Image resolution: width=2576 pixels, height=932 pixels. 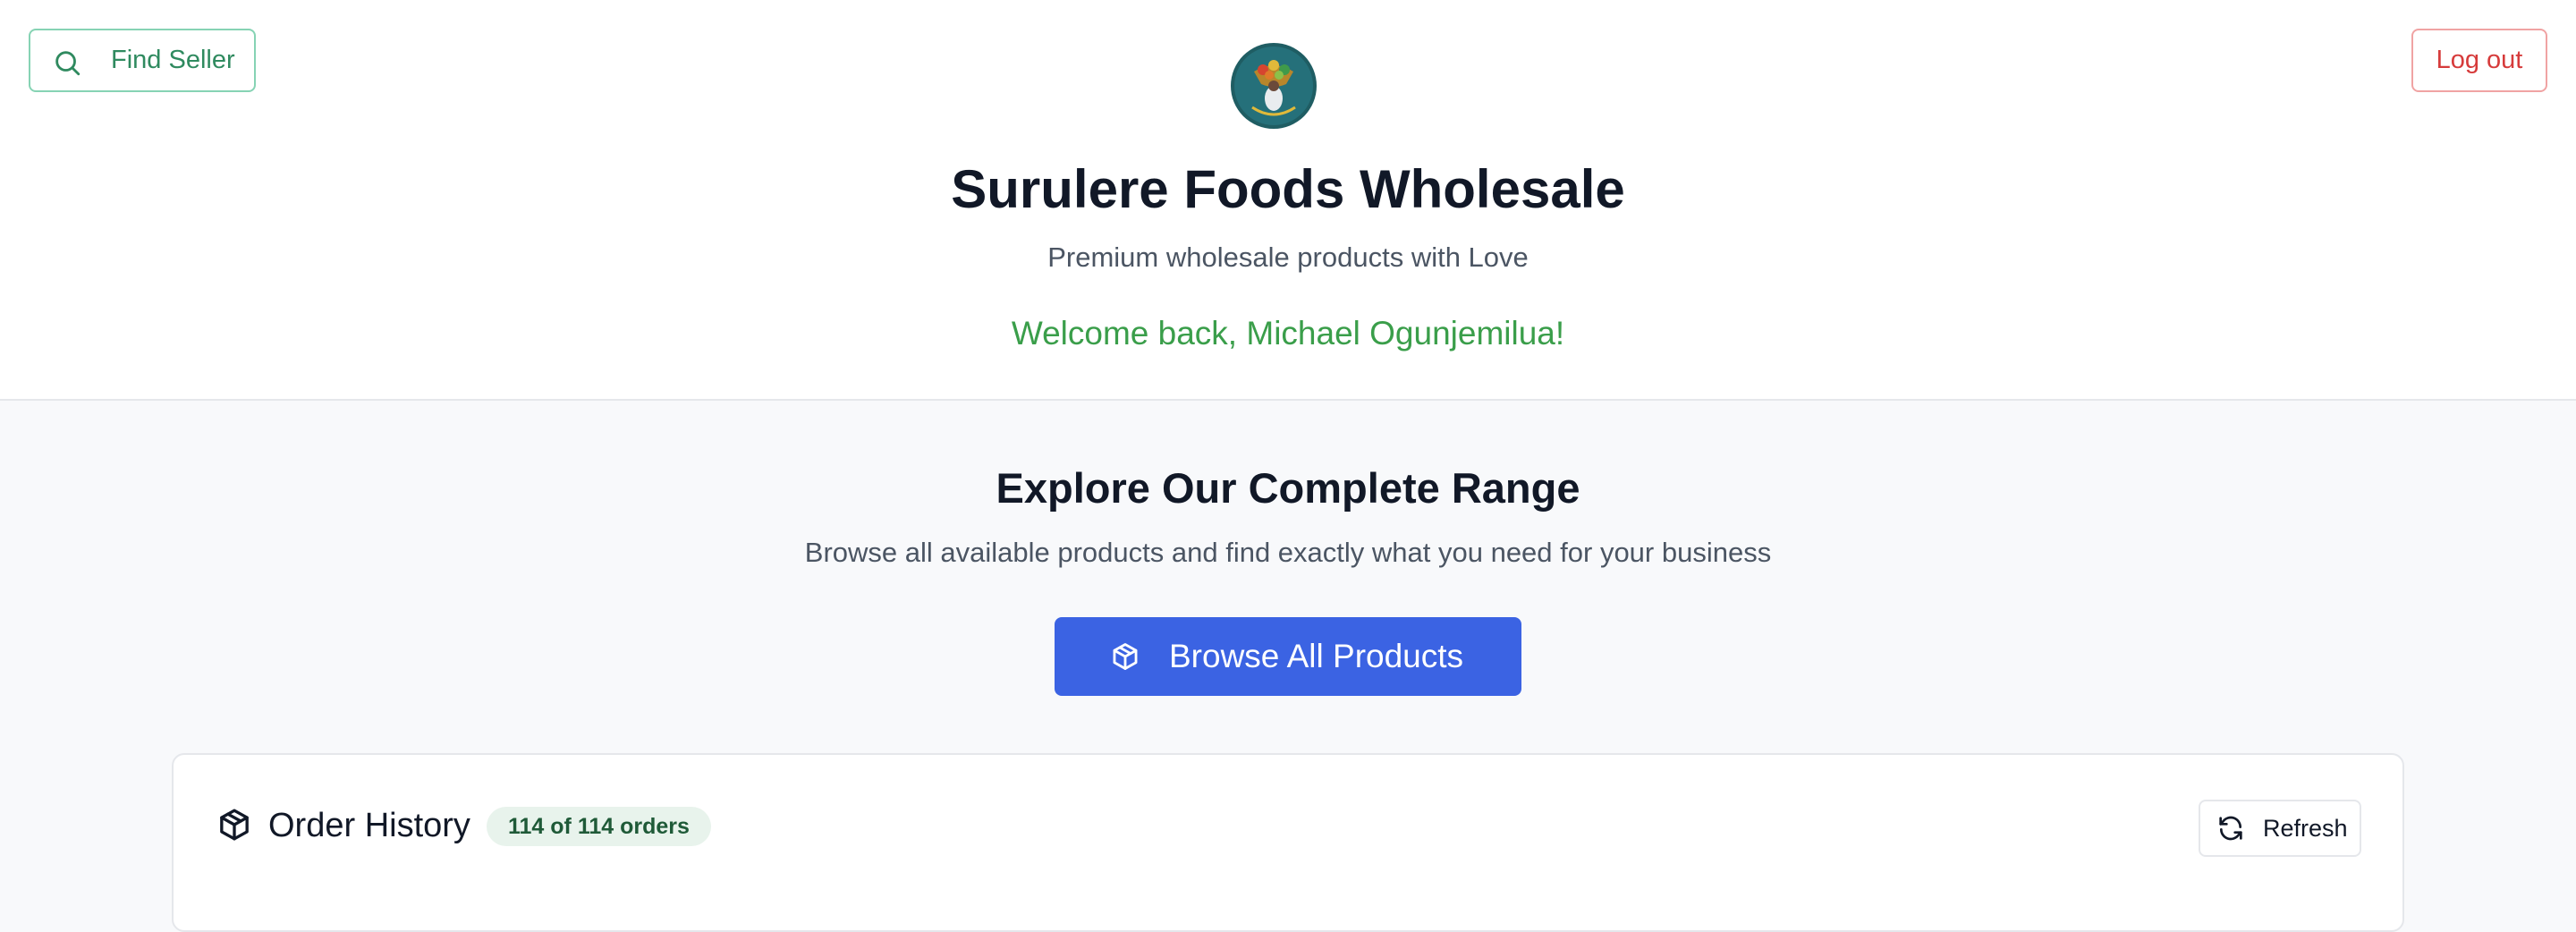 What do you see at coordinates (1288, 488) in the screenshot?
I see `explore-title: Explore Our Complete Range` at bounding box center [1288, 488].